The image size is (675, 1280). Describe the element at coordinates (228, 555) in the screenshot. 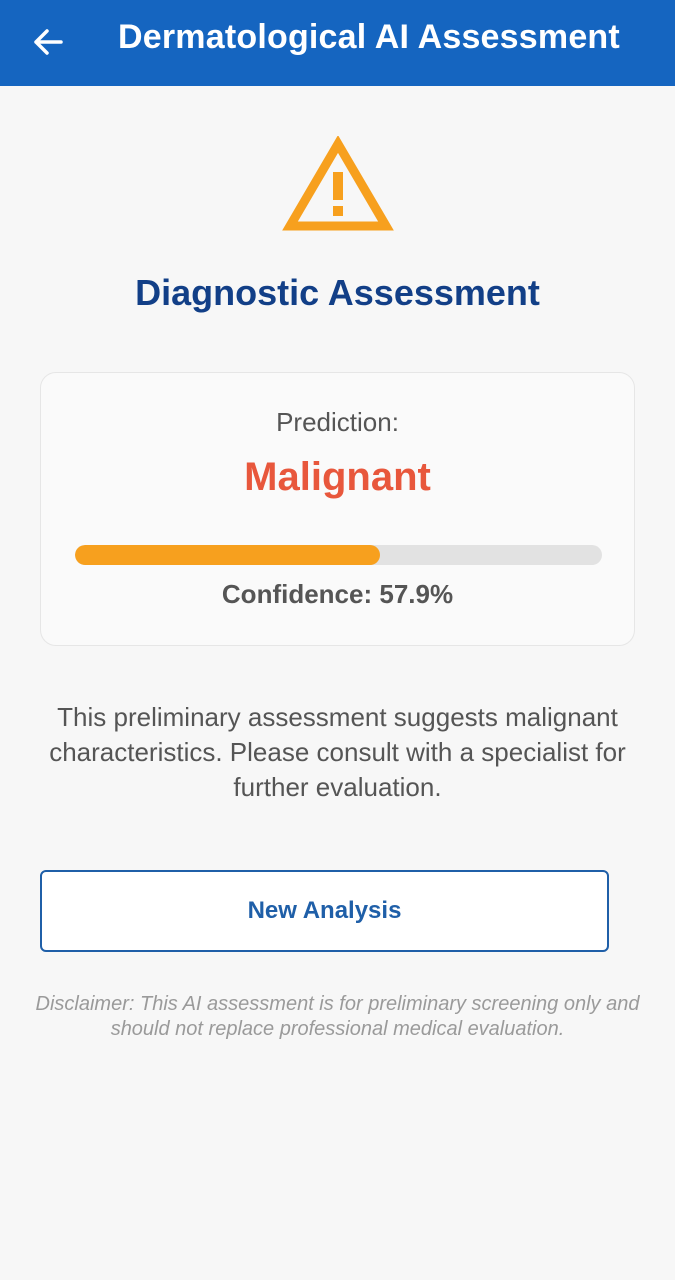

I see `confidence-progress-fill` at that location.